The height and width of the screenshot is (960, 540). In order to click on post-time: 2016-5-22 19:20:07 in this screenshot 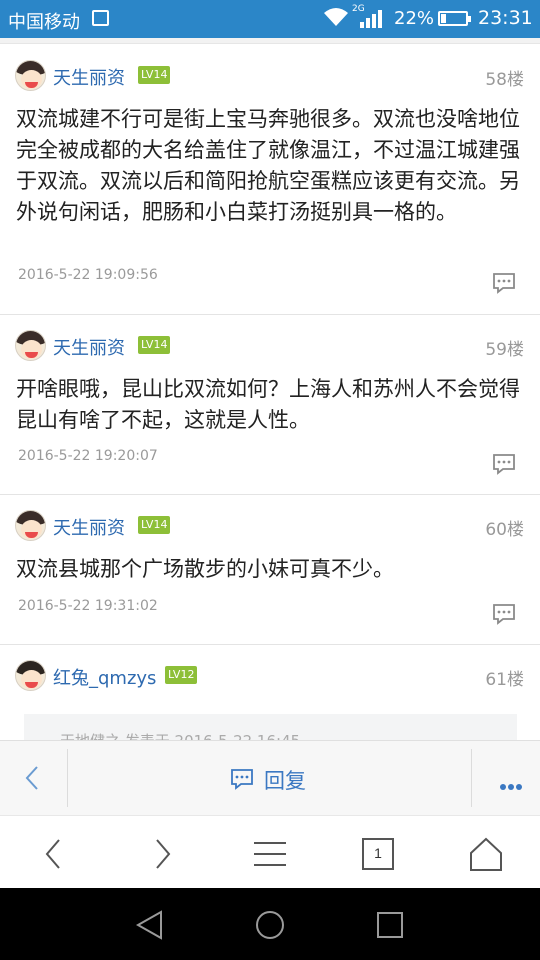, I will do `click(88, 456)`.